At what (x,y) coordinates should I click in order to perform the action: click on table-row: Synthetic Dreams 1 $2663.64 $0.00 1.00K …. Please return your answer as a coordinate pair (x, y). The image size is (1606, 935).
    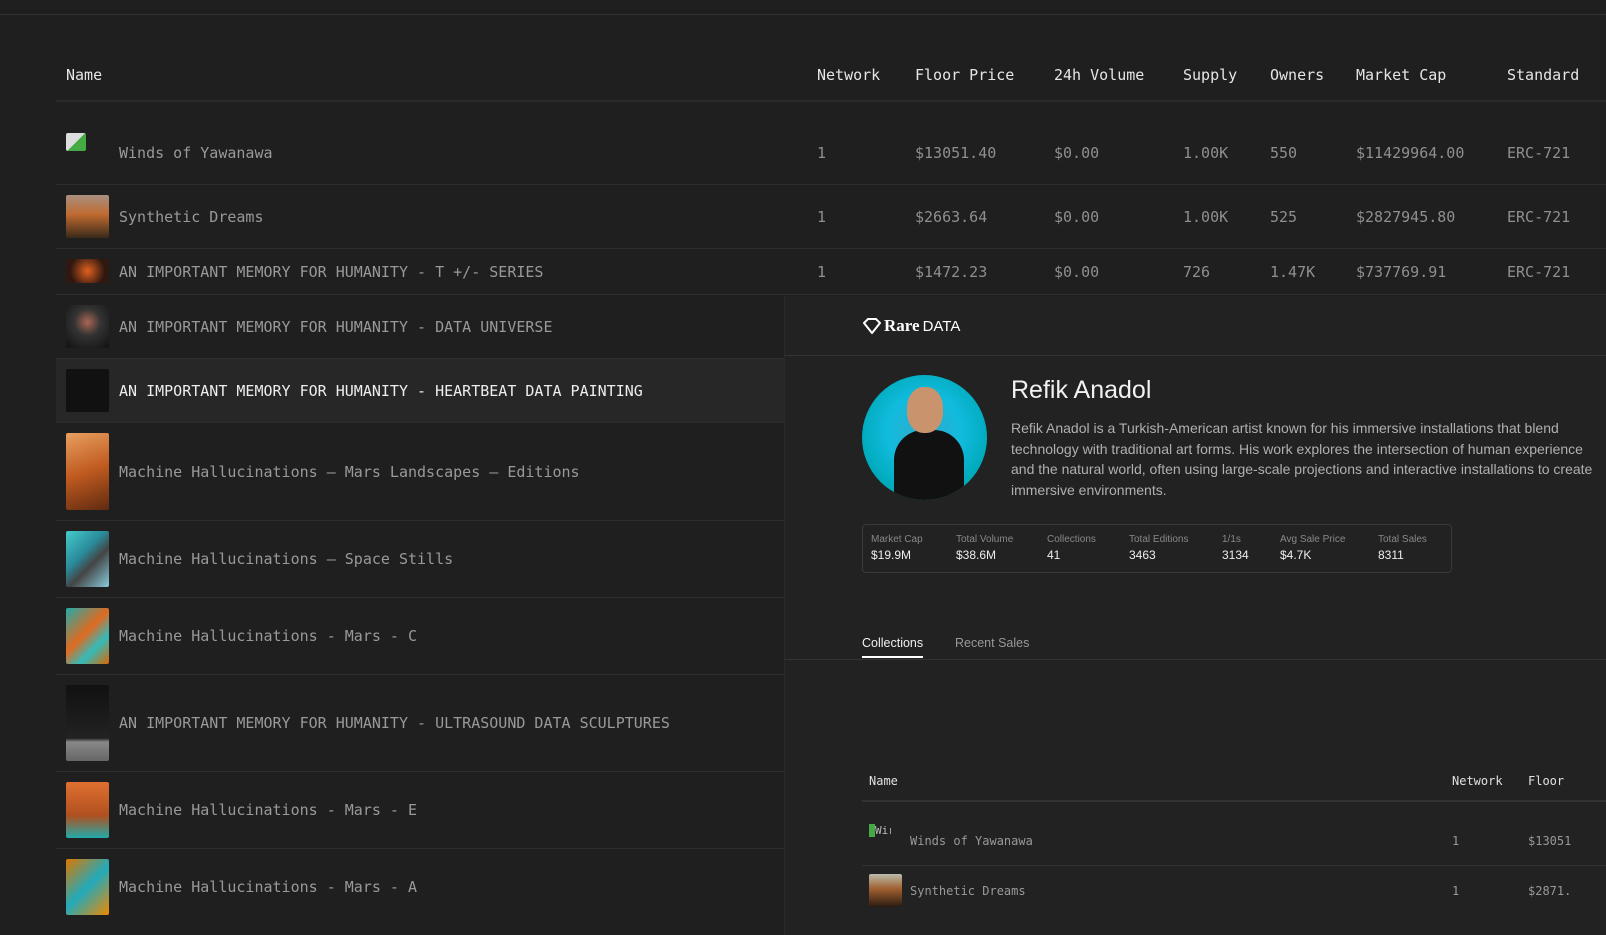
    Looking at the image, I should click on (831, 217).